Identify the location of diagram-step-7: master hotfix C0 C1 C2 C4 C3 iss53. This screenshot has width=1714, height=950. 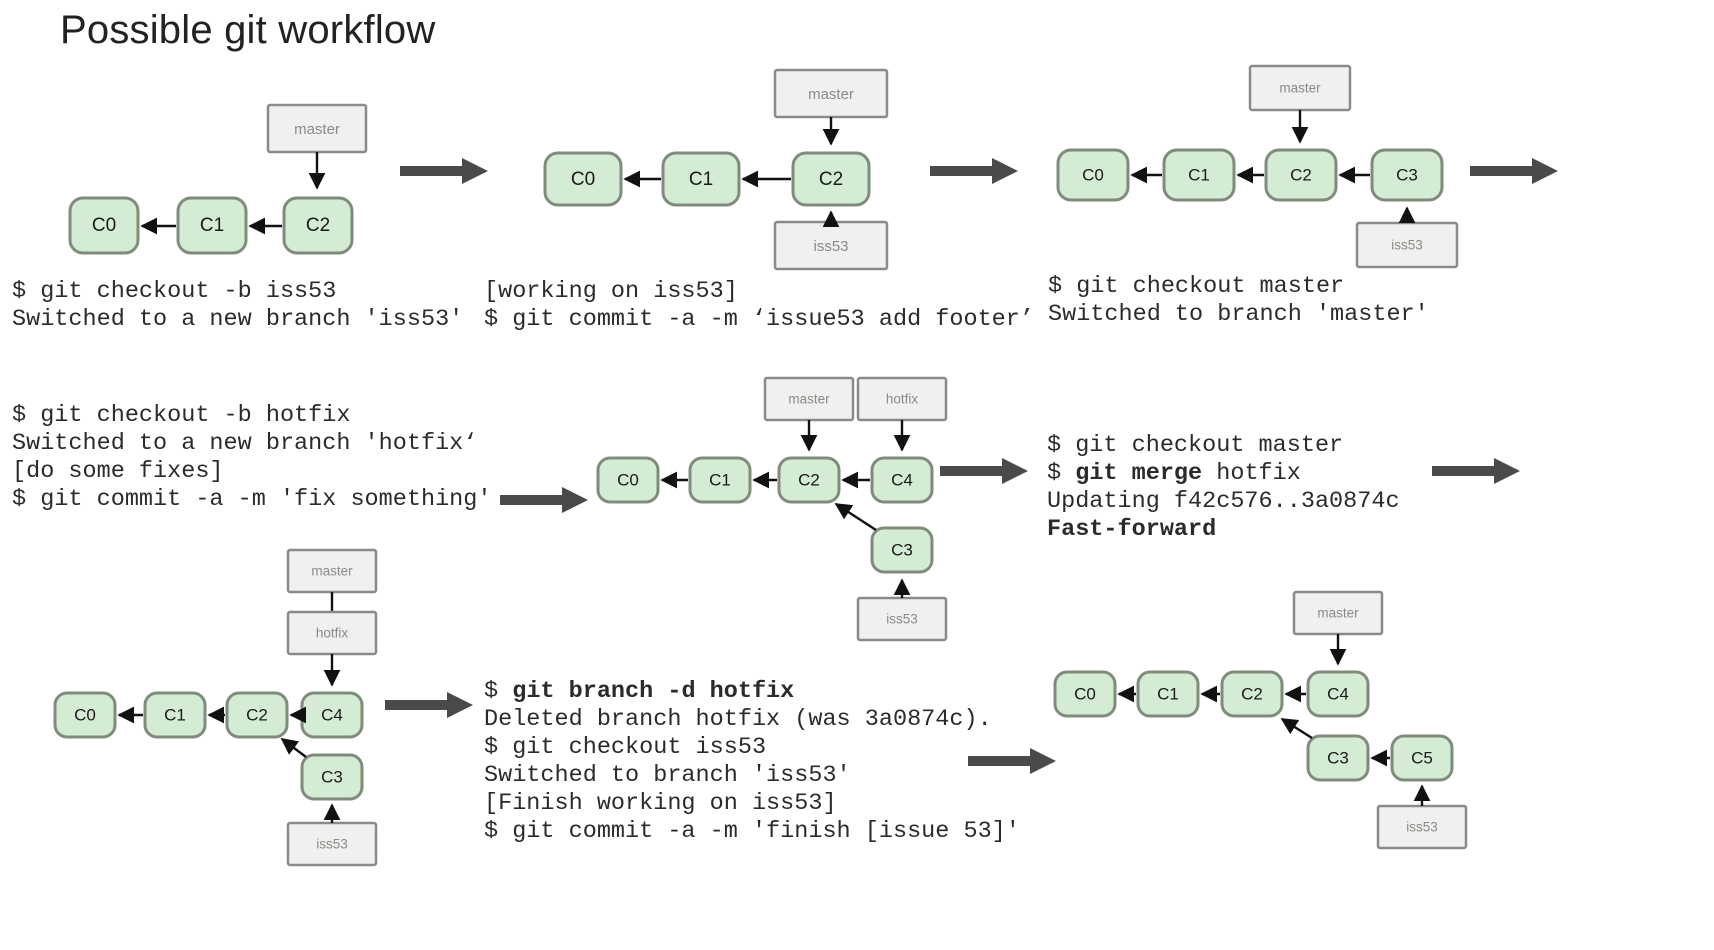
(215, 707).